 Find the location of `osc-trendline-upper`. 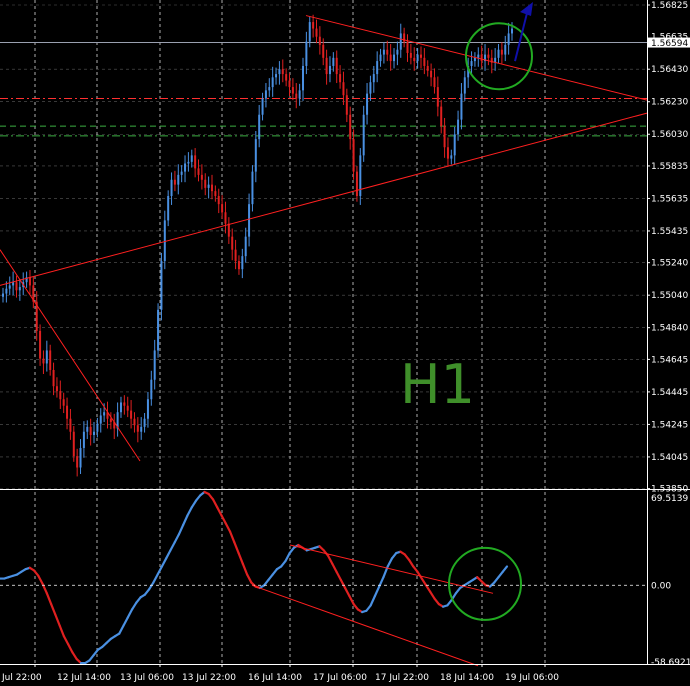

osc-trendline-upper is located at coordinates (391, 569).